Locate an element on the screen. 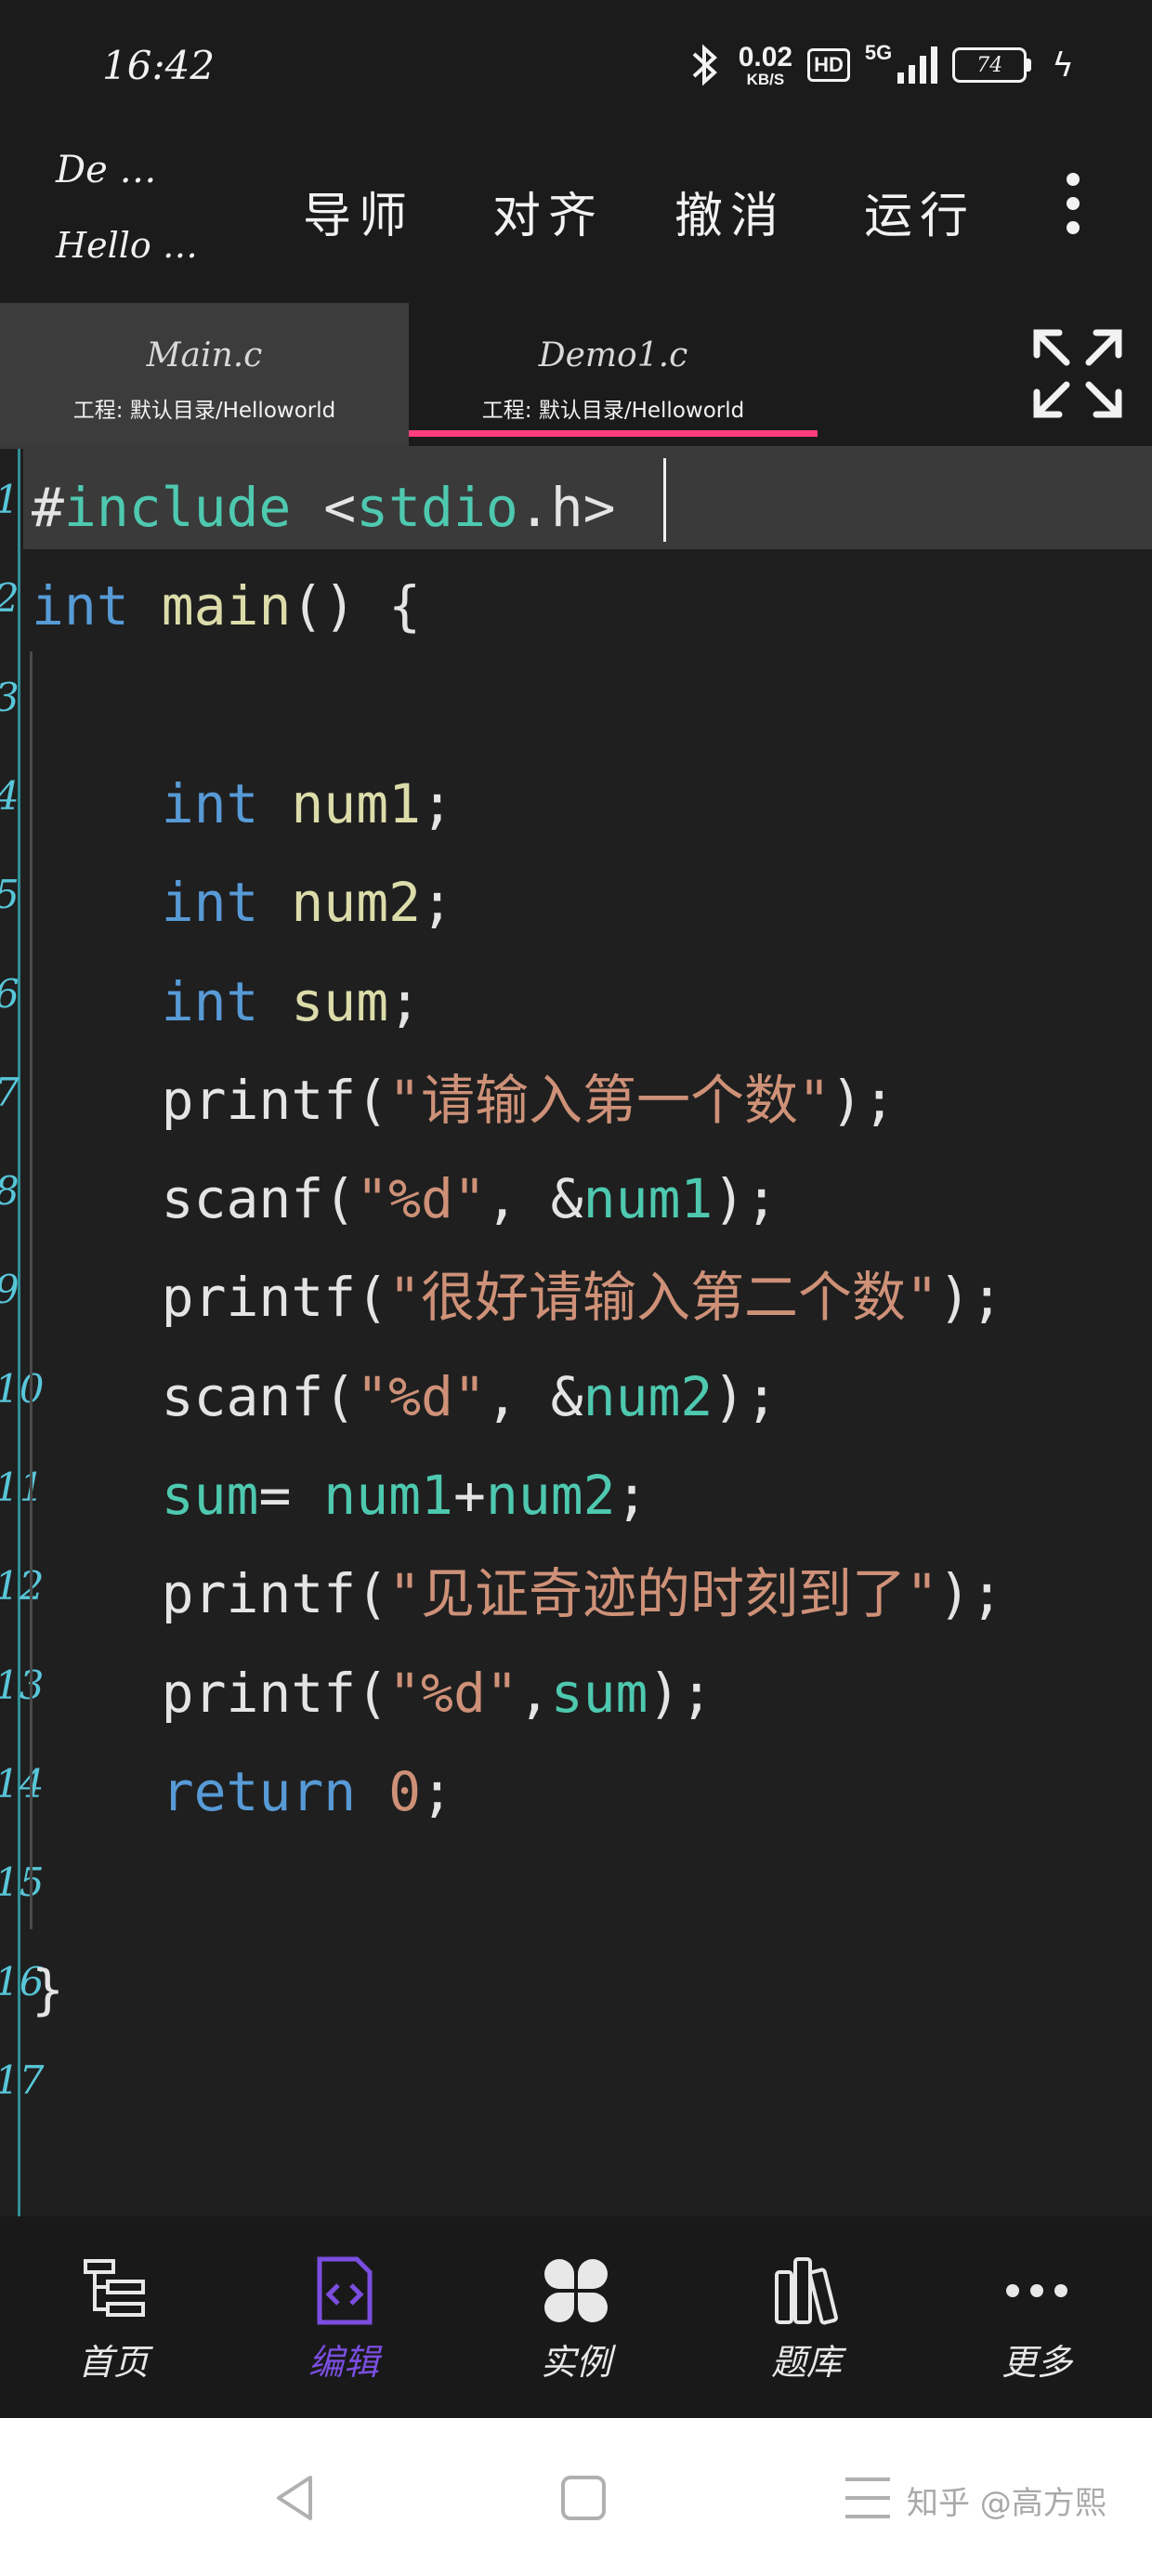 Image resolution: width=1152 pixels, height=2576 pixels. code-token: .h> is located at coordinates (566, 507).